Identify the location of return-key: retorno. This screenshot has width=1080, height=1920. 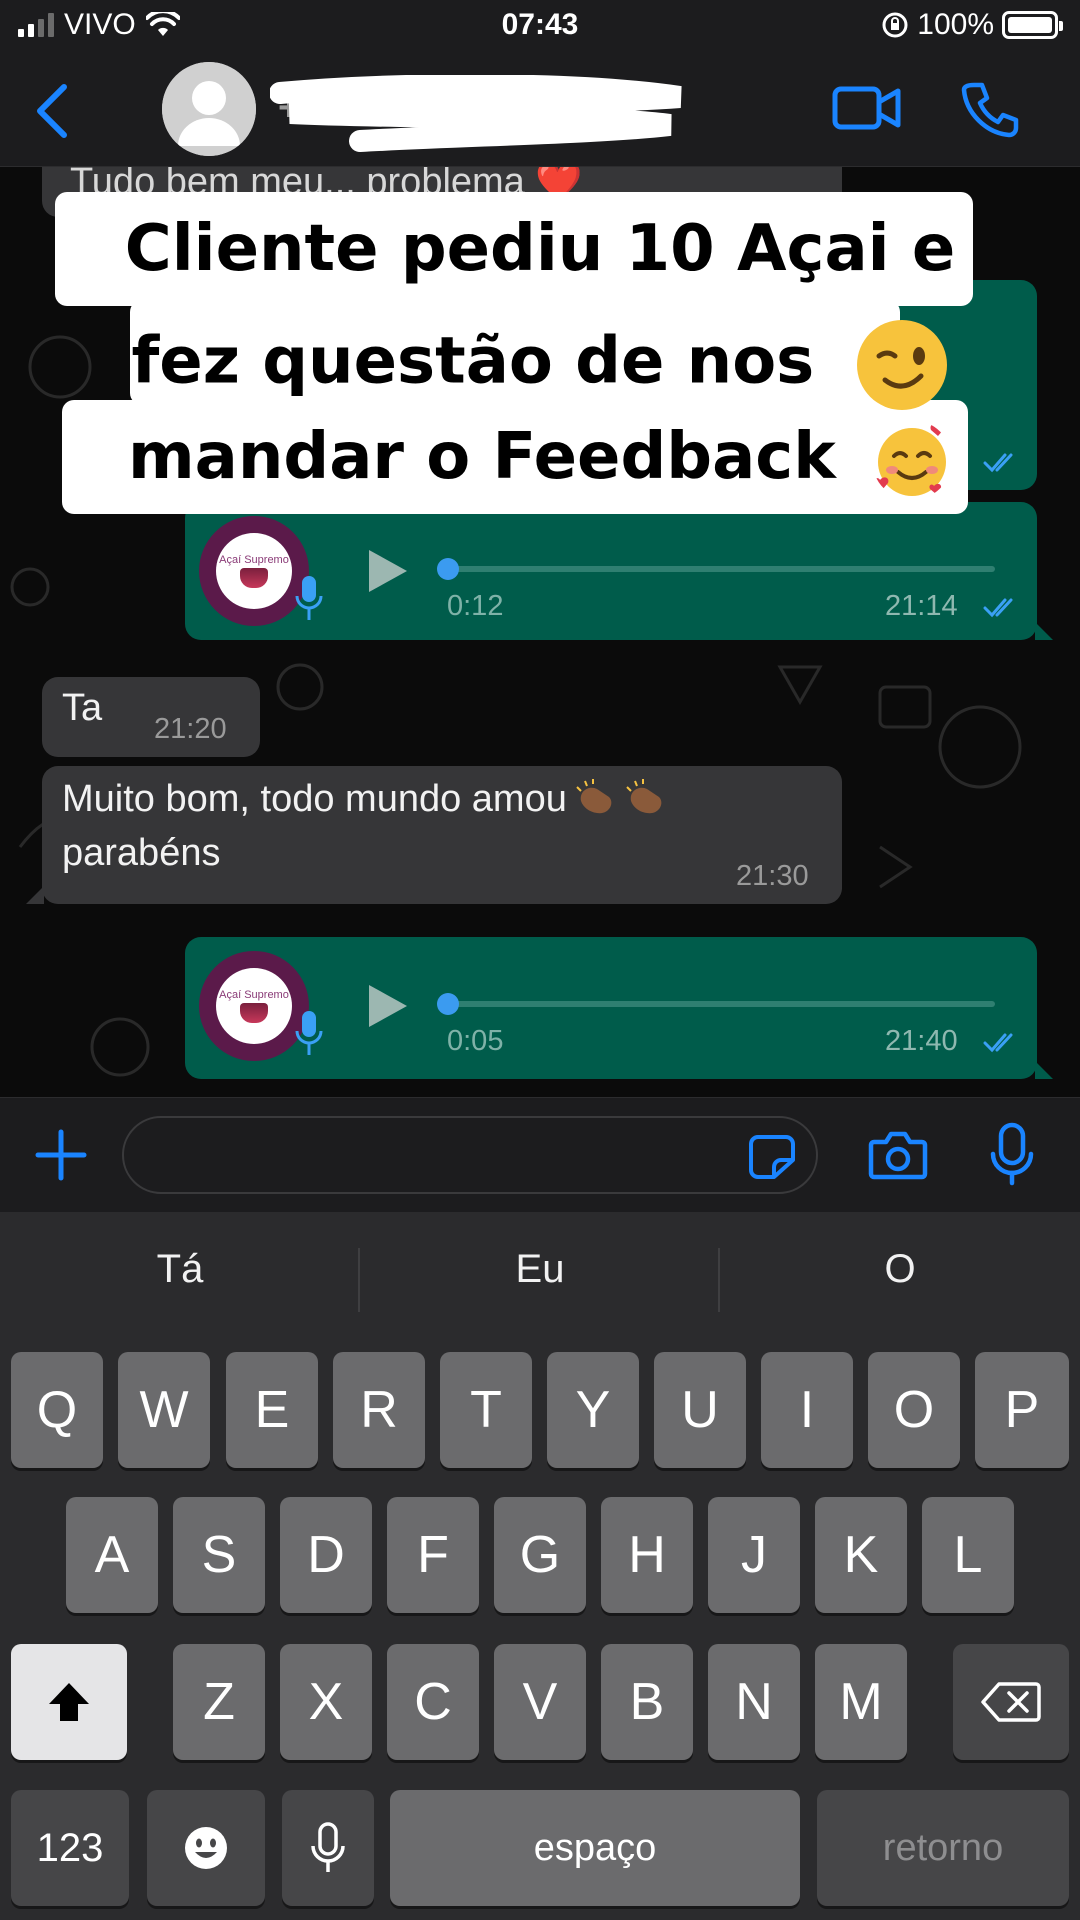
(943, 1848).